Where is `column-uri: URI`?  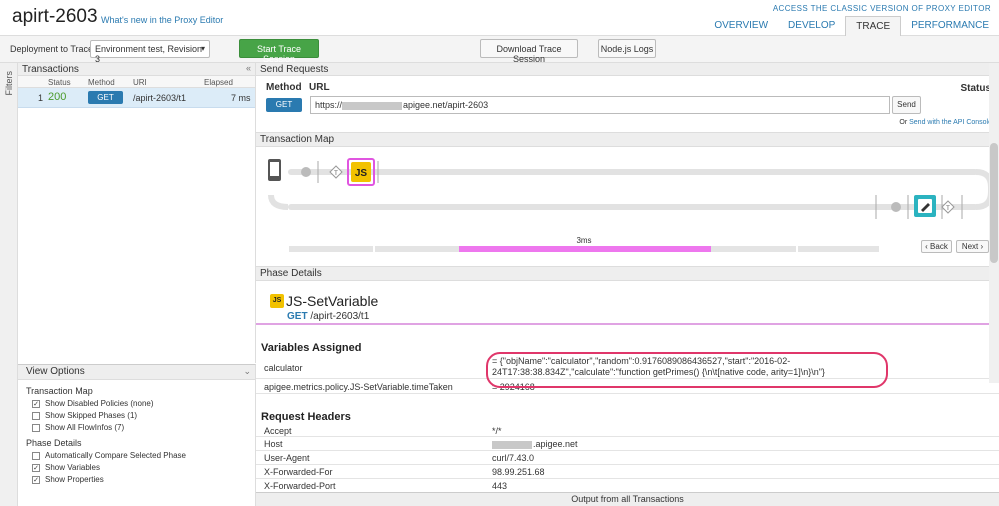
column-uri: URI is located at coordinates (140, 82).